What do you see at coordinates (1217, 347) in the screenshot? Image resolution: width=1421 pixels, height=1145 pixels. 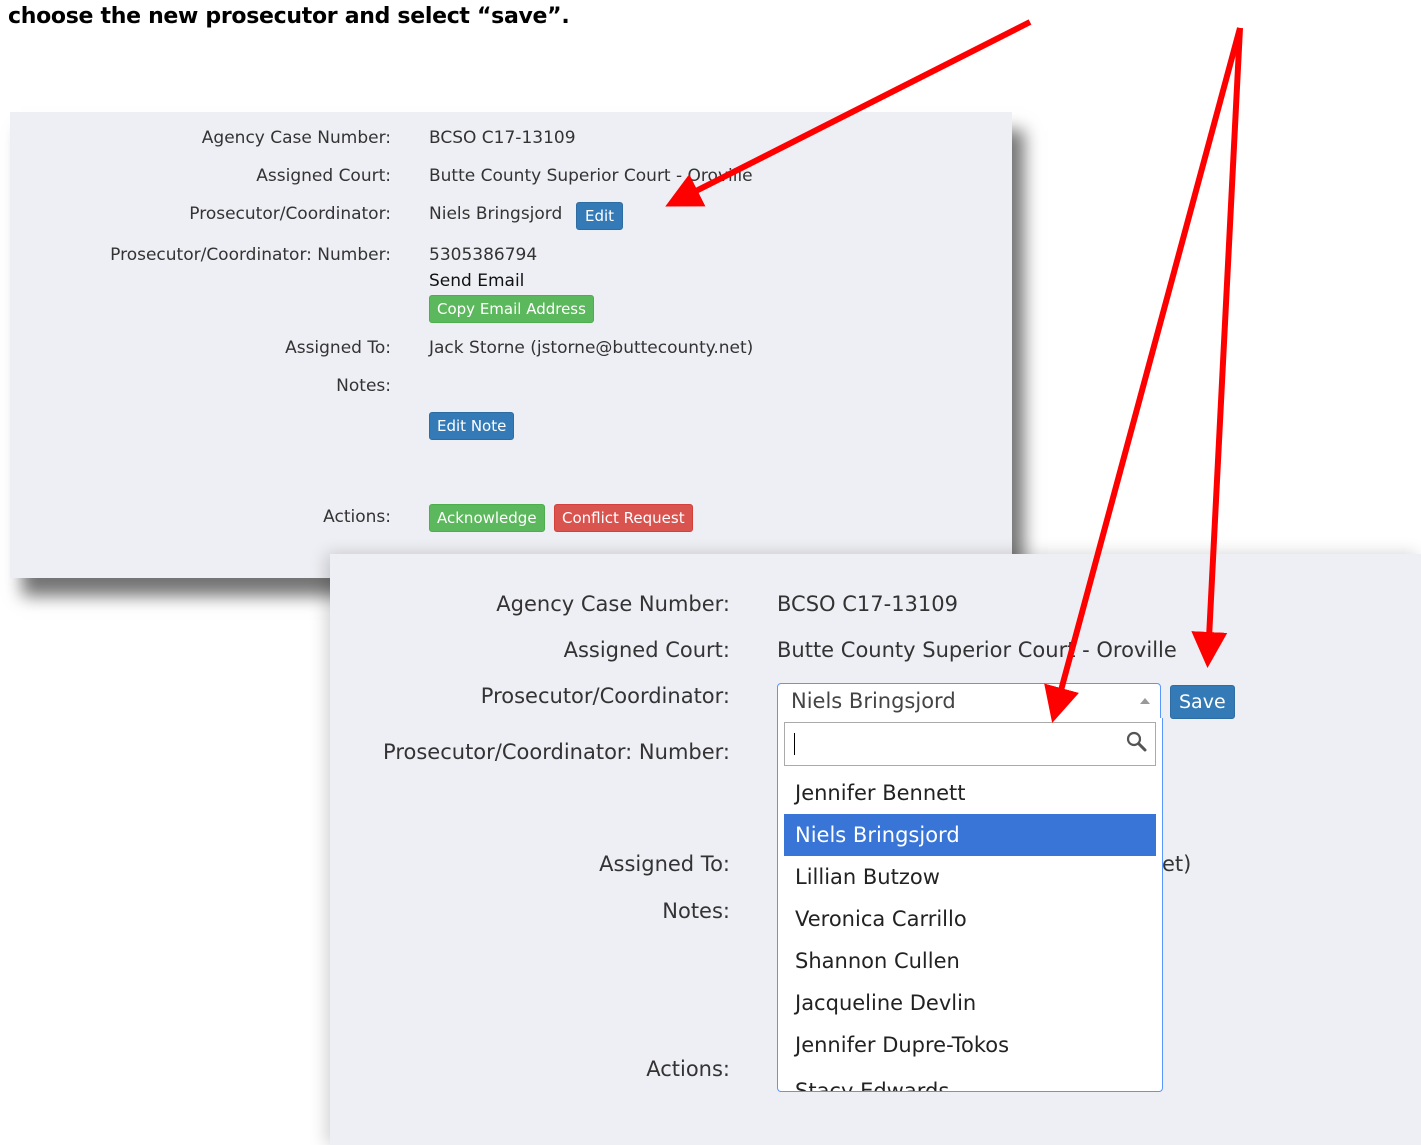 I see `arrow-to-save-button` at bounding box center [1217, 347].